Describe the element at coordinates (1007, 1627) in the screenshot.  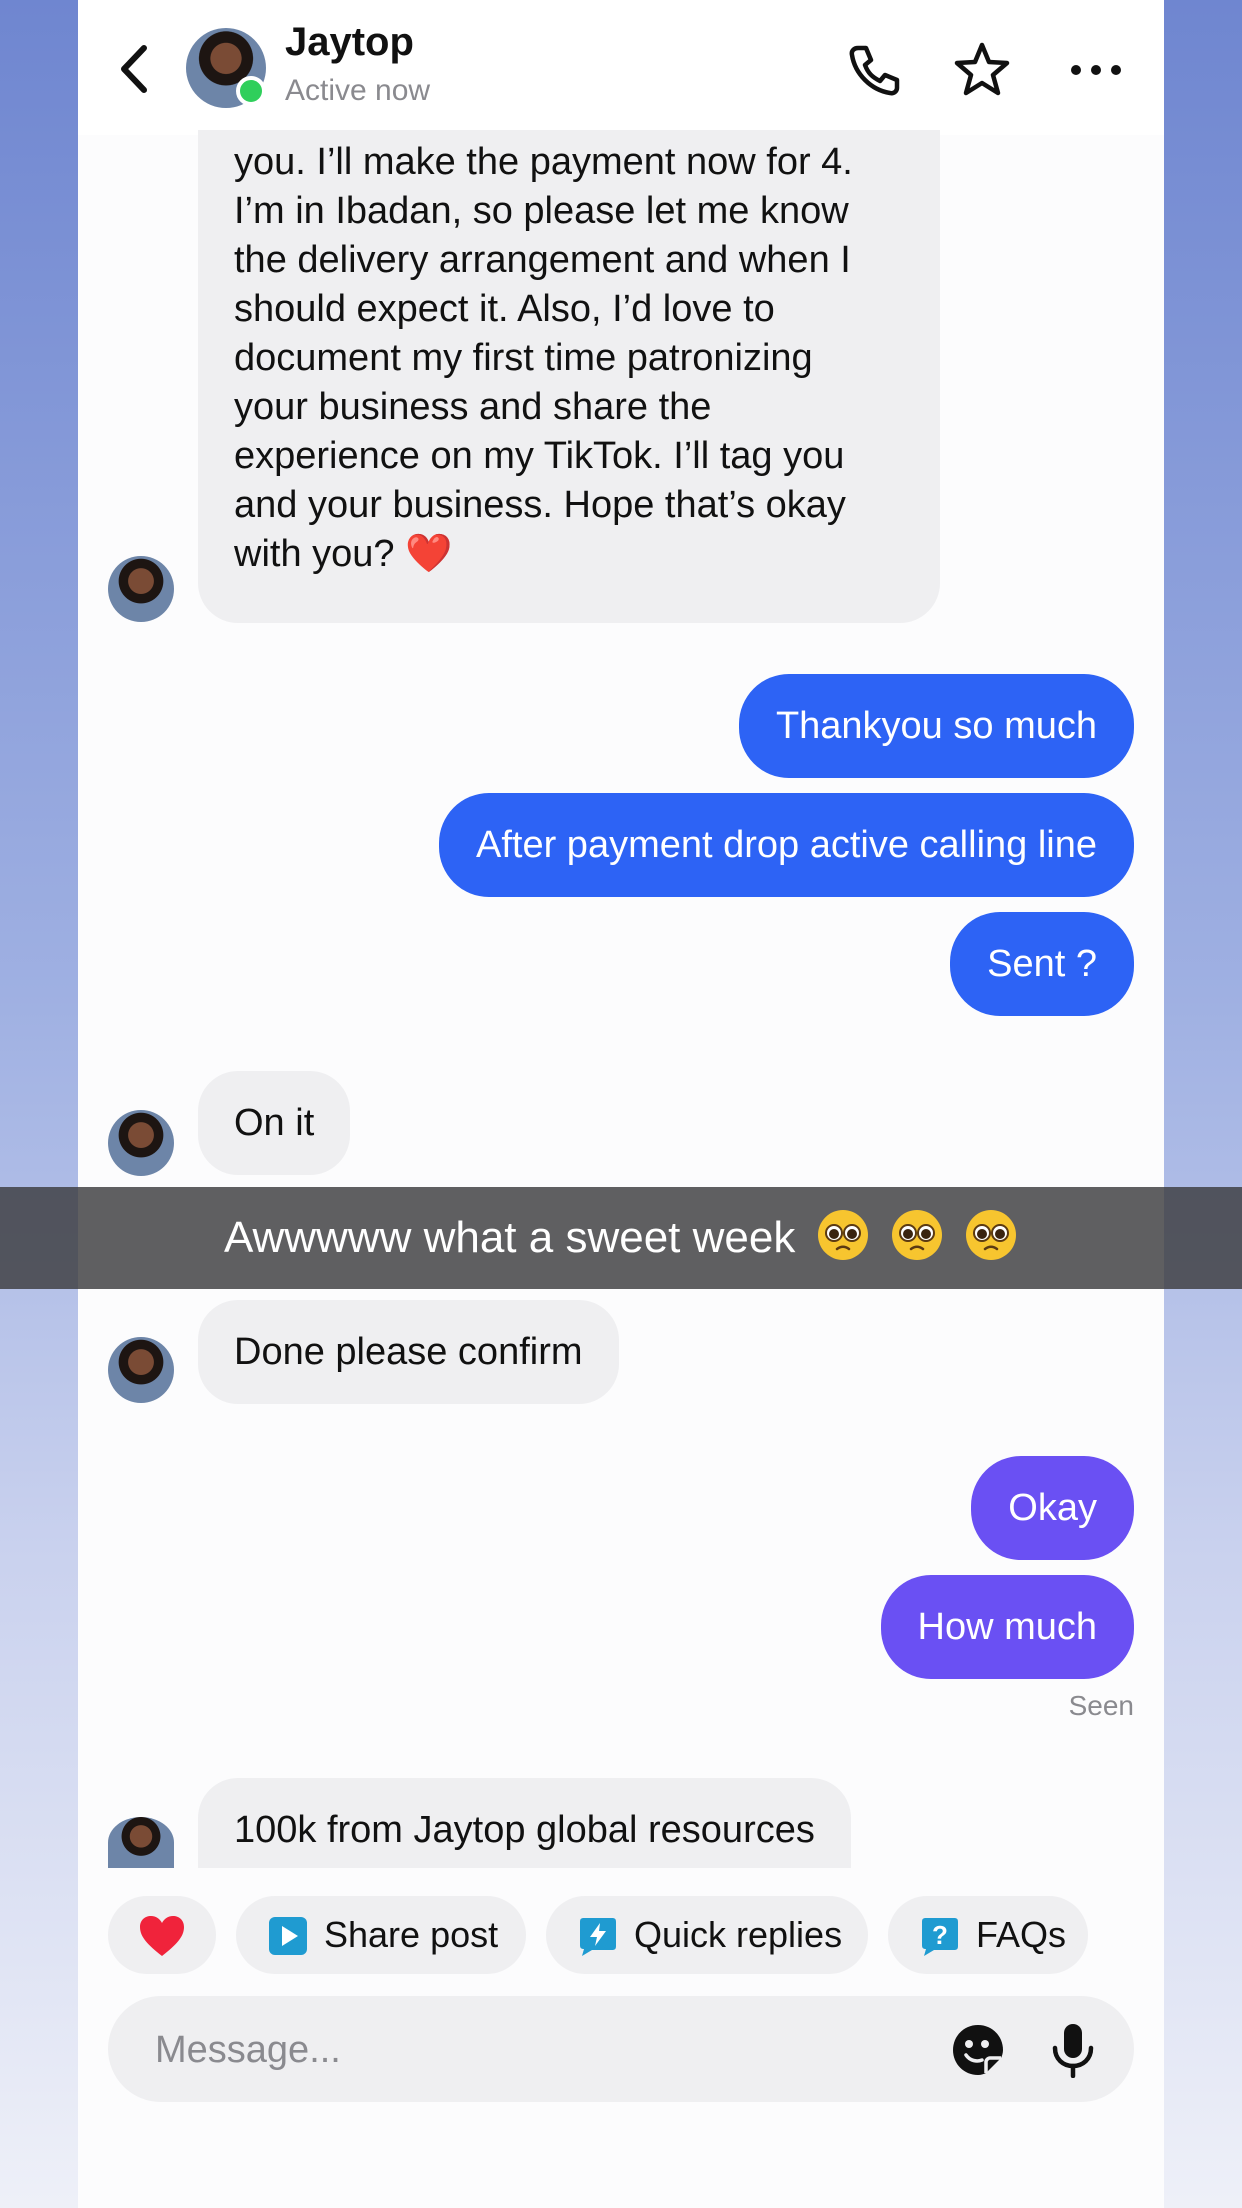
I see `outgoing-message: How much` at that location.